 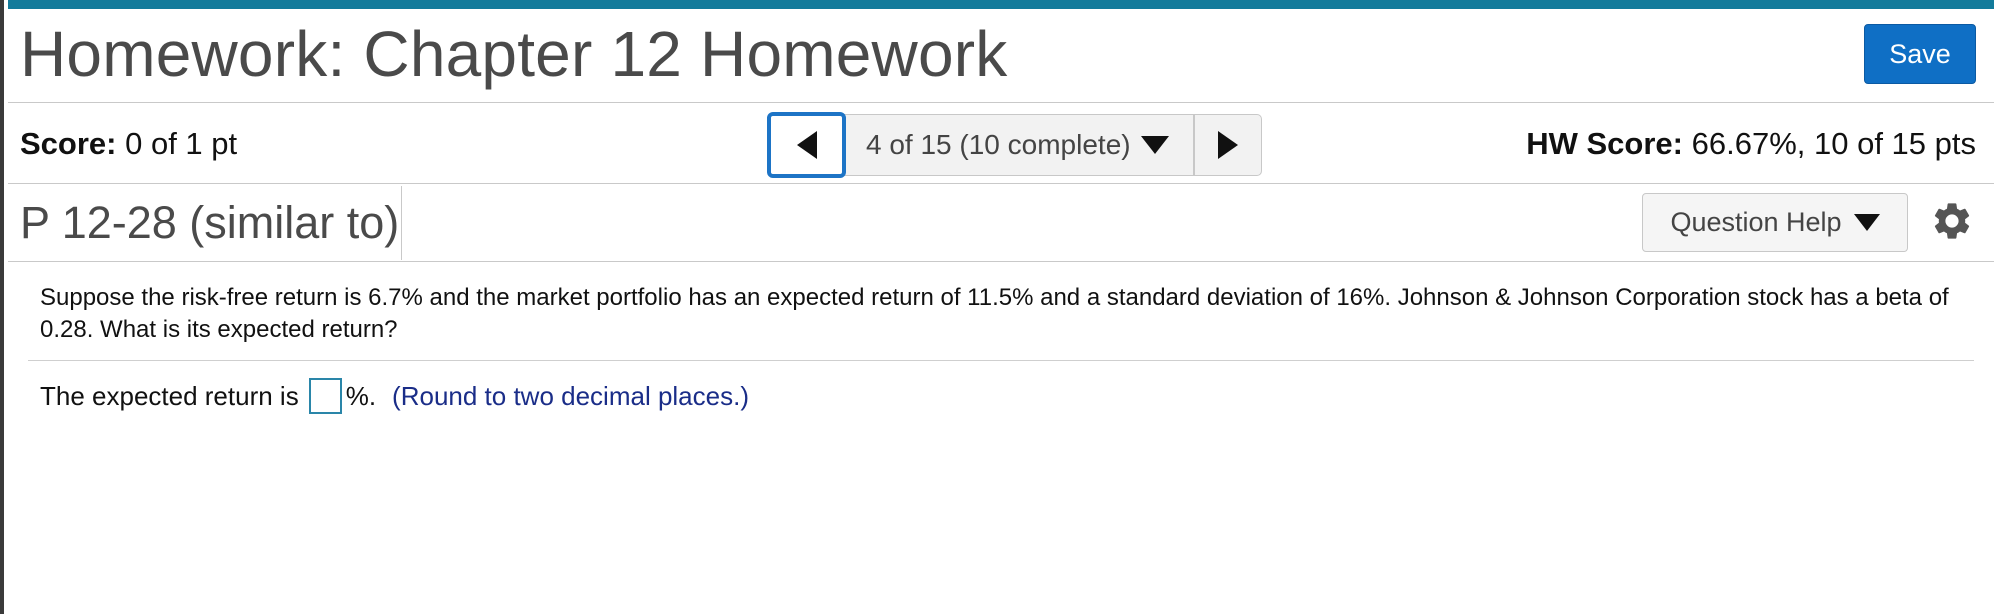 I want to click on hw-score: HW Score: 66.67%, 10 of 15 pts, so click(x=1751, y=144).